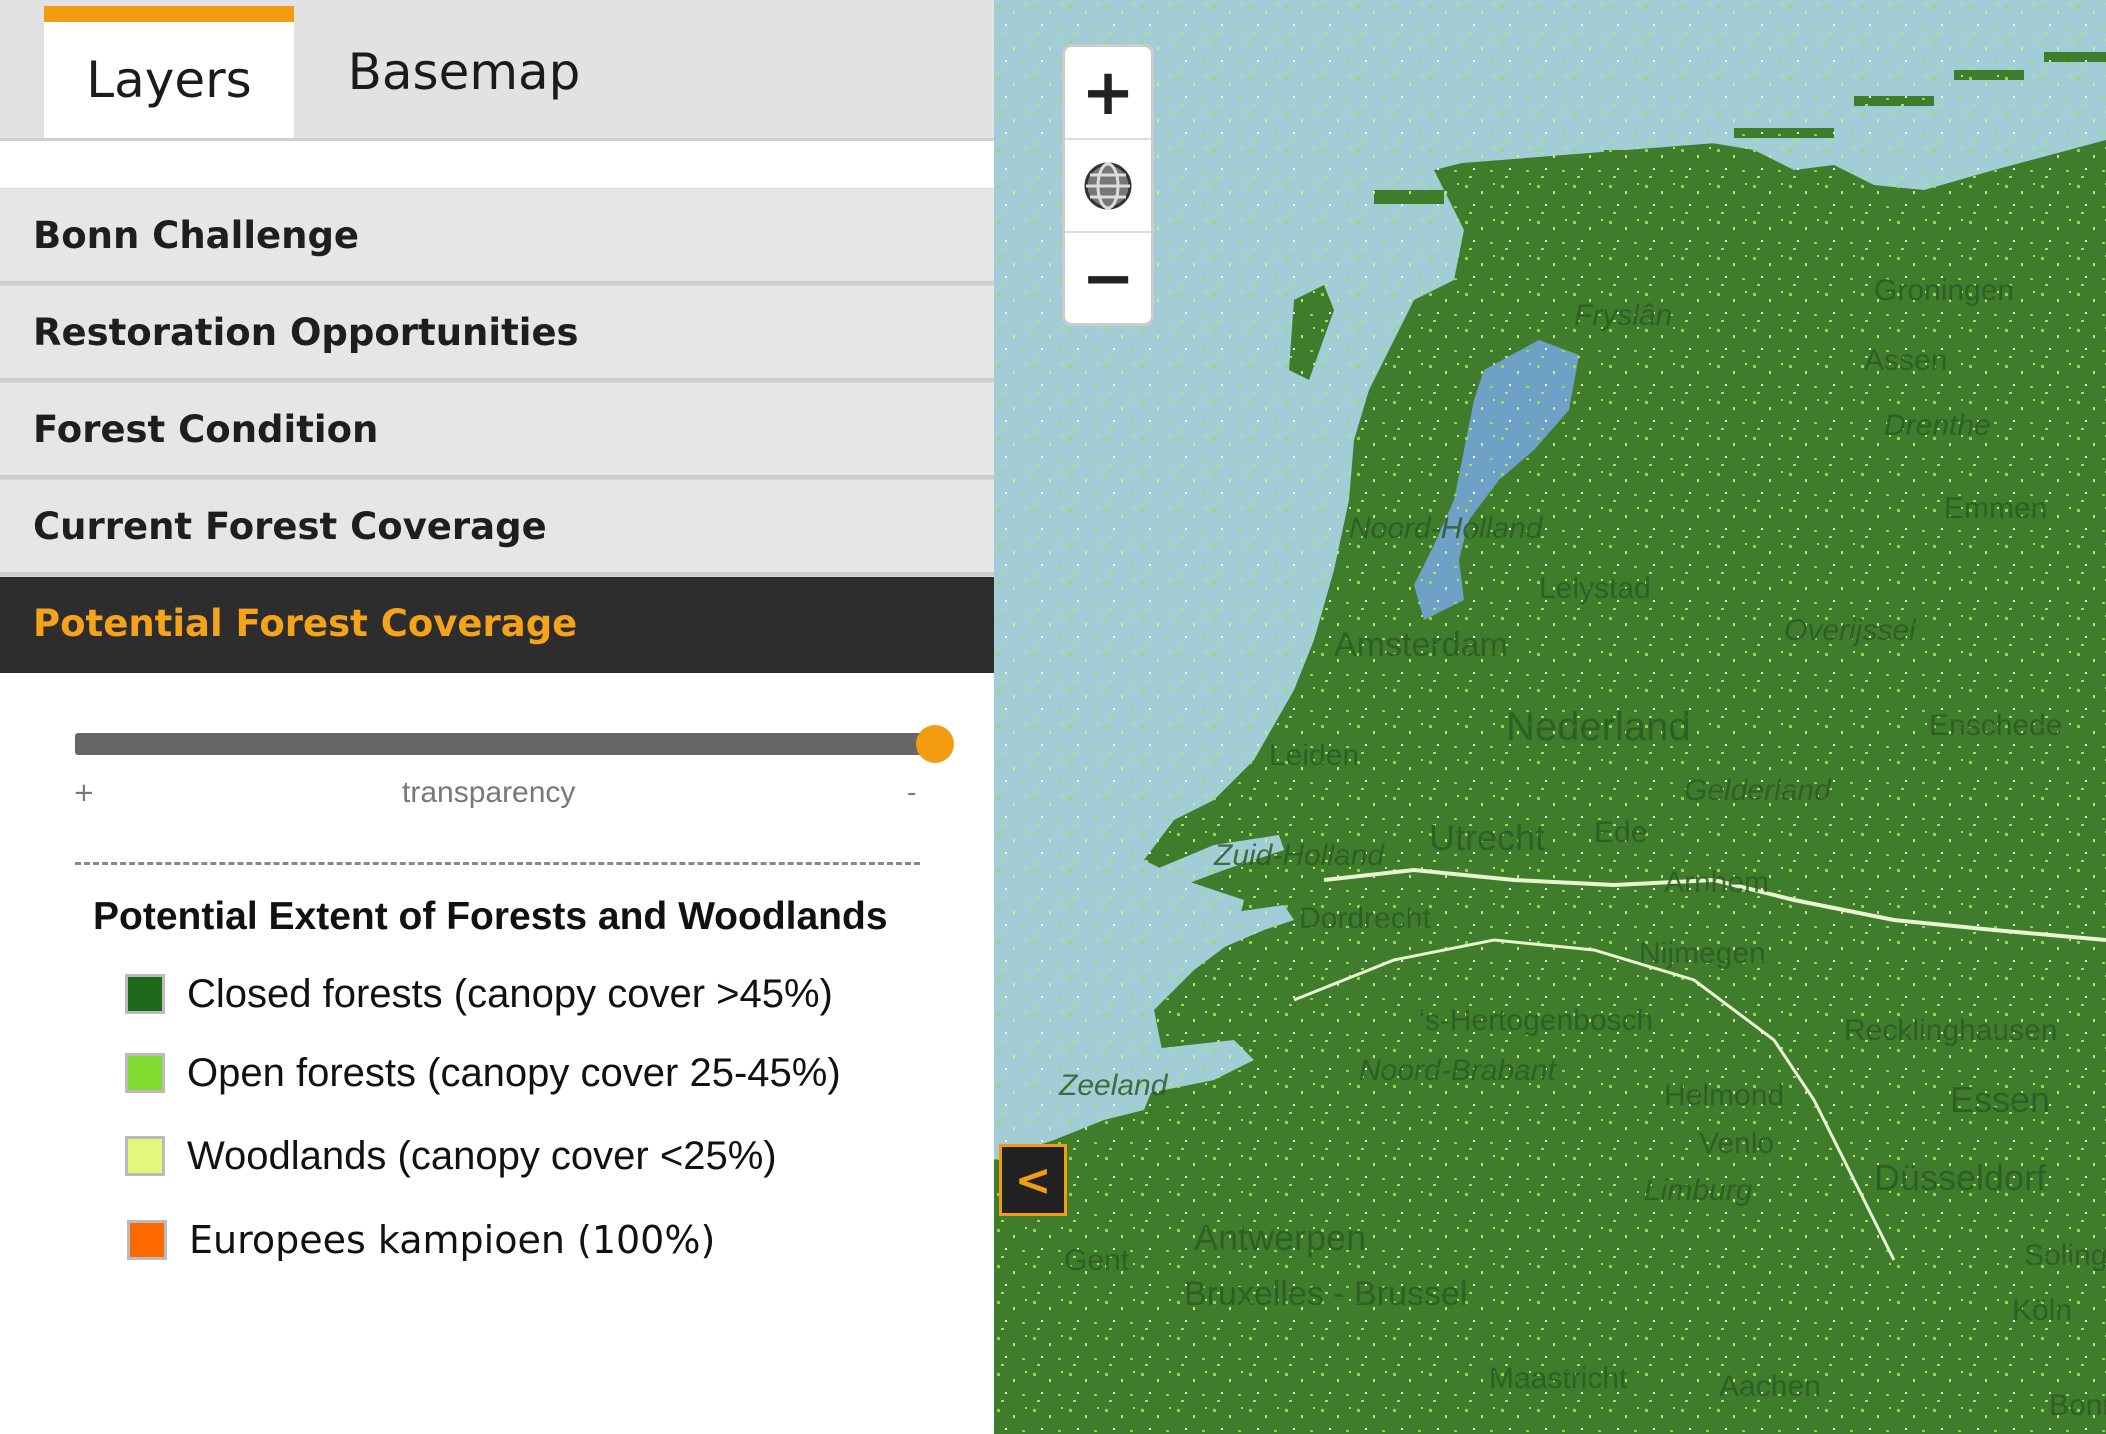 The width and height of the screenshot is (2106, 1434). What do you see at coordinates (1097, 1260) in the screenshot?
I see `map-label: Gent` at bounding box center [1097, 1260].